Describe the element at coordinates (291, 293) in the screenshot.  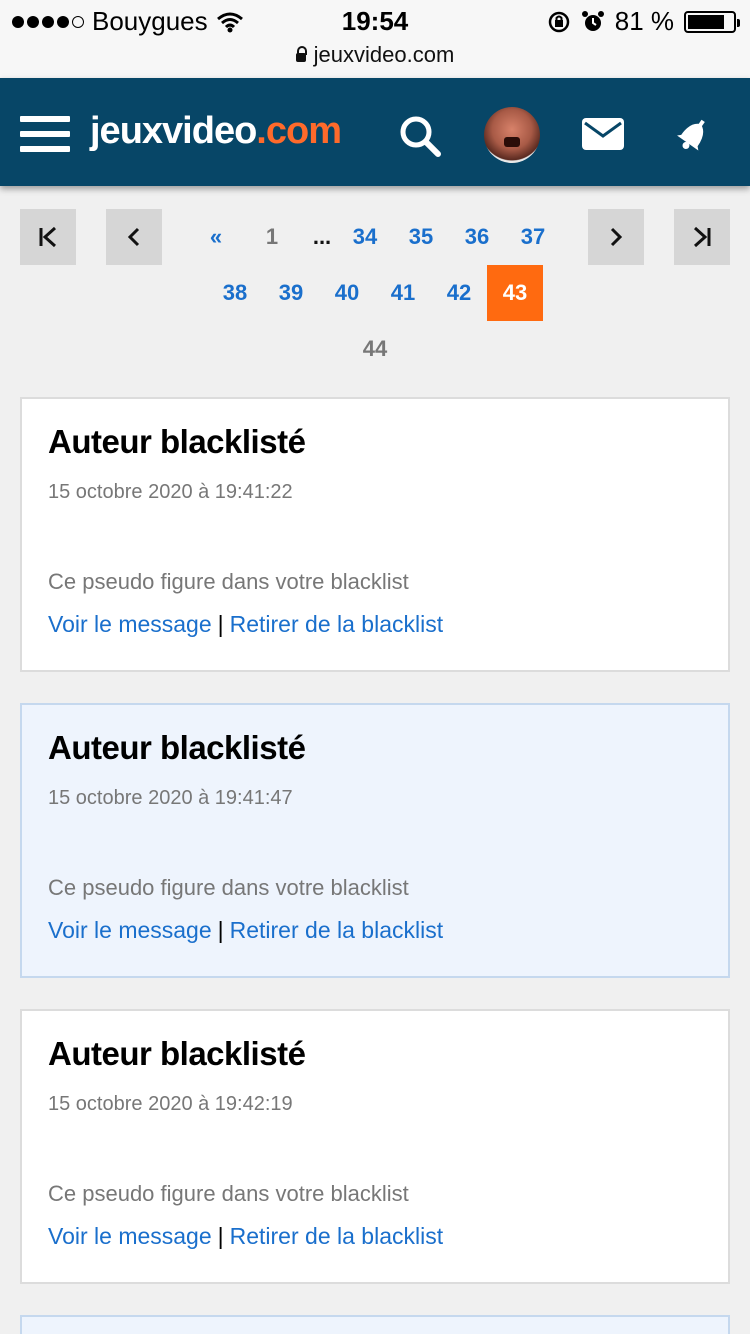
I see `page-link: 39` at that location.